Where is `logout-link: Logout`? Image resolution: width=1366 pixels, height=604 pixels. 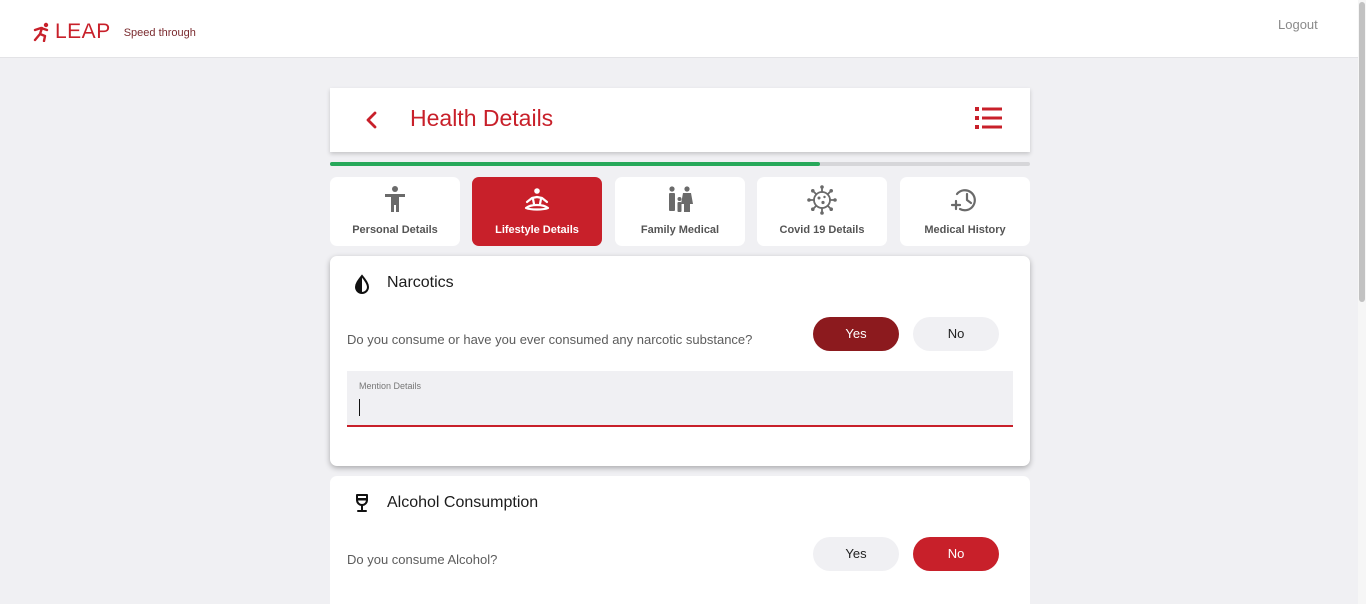 logout-link: Logout is located at coordinates (1298, 24).